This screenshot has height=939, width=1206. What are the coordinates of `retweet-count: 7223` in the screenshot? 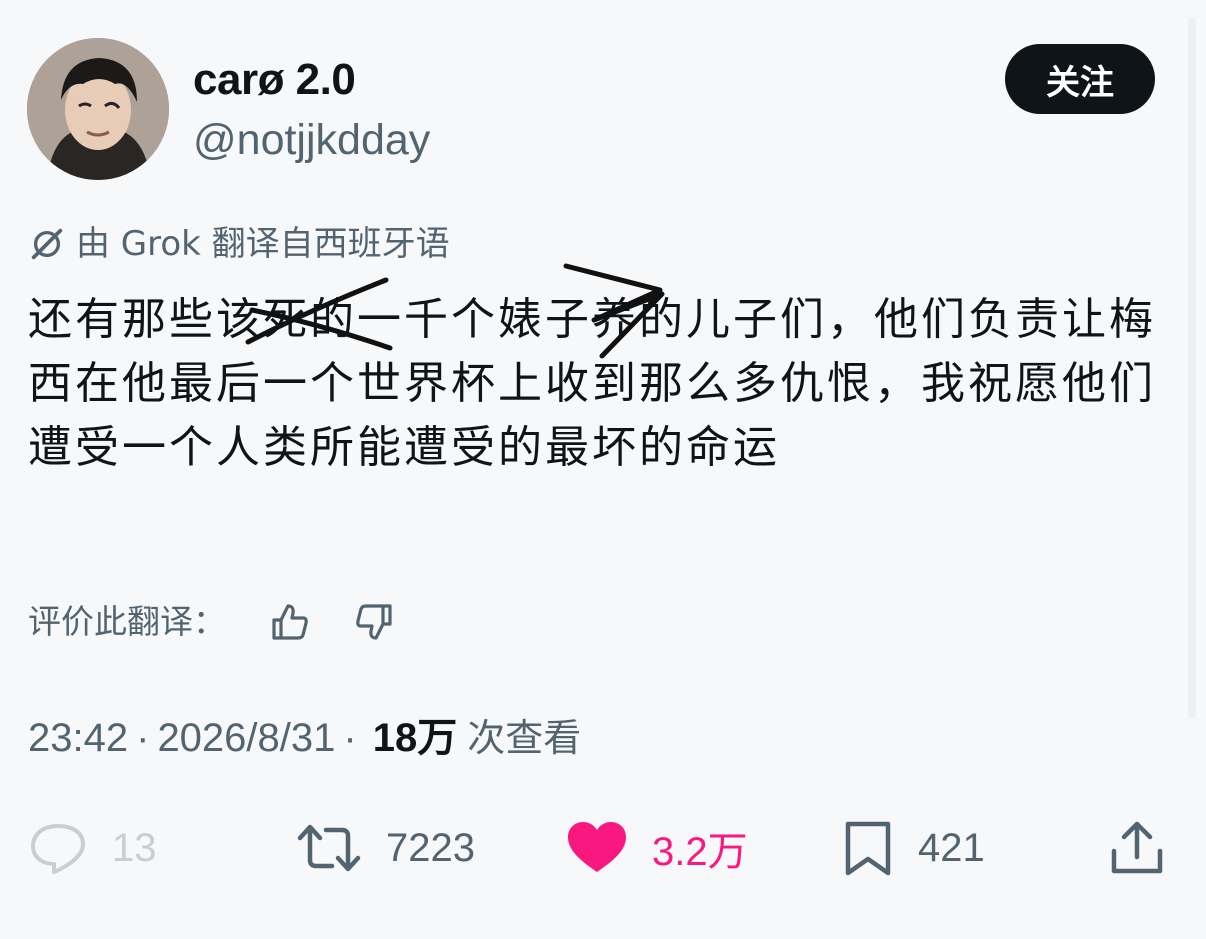 It's located at (430, 847).